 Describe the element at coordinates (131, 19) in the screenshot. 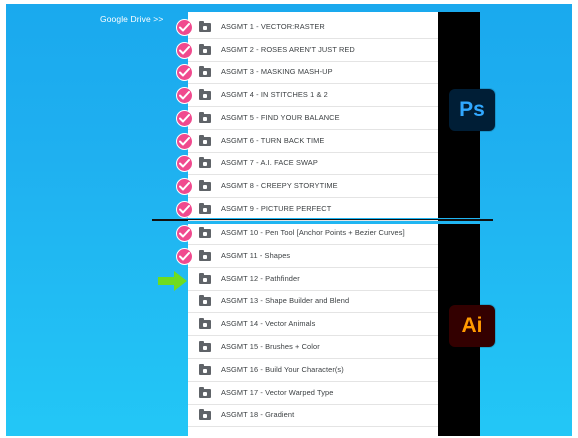

I see `google-drive-link: Google Drive >>` at that location.